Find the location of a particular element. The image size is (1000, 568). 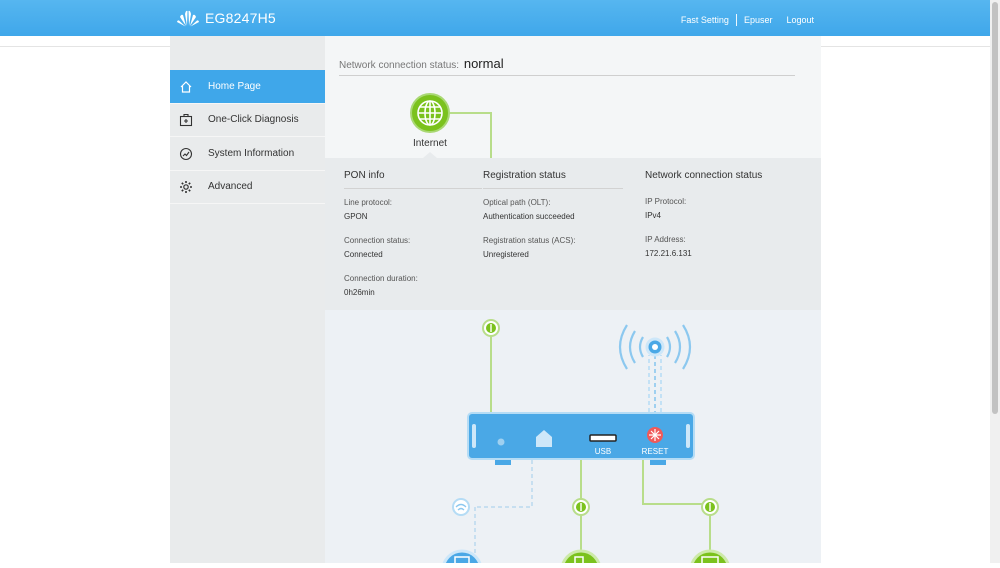

ip-address-value: 172.21.6.131 is located at coordinates (668, 253).